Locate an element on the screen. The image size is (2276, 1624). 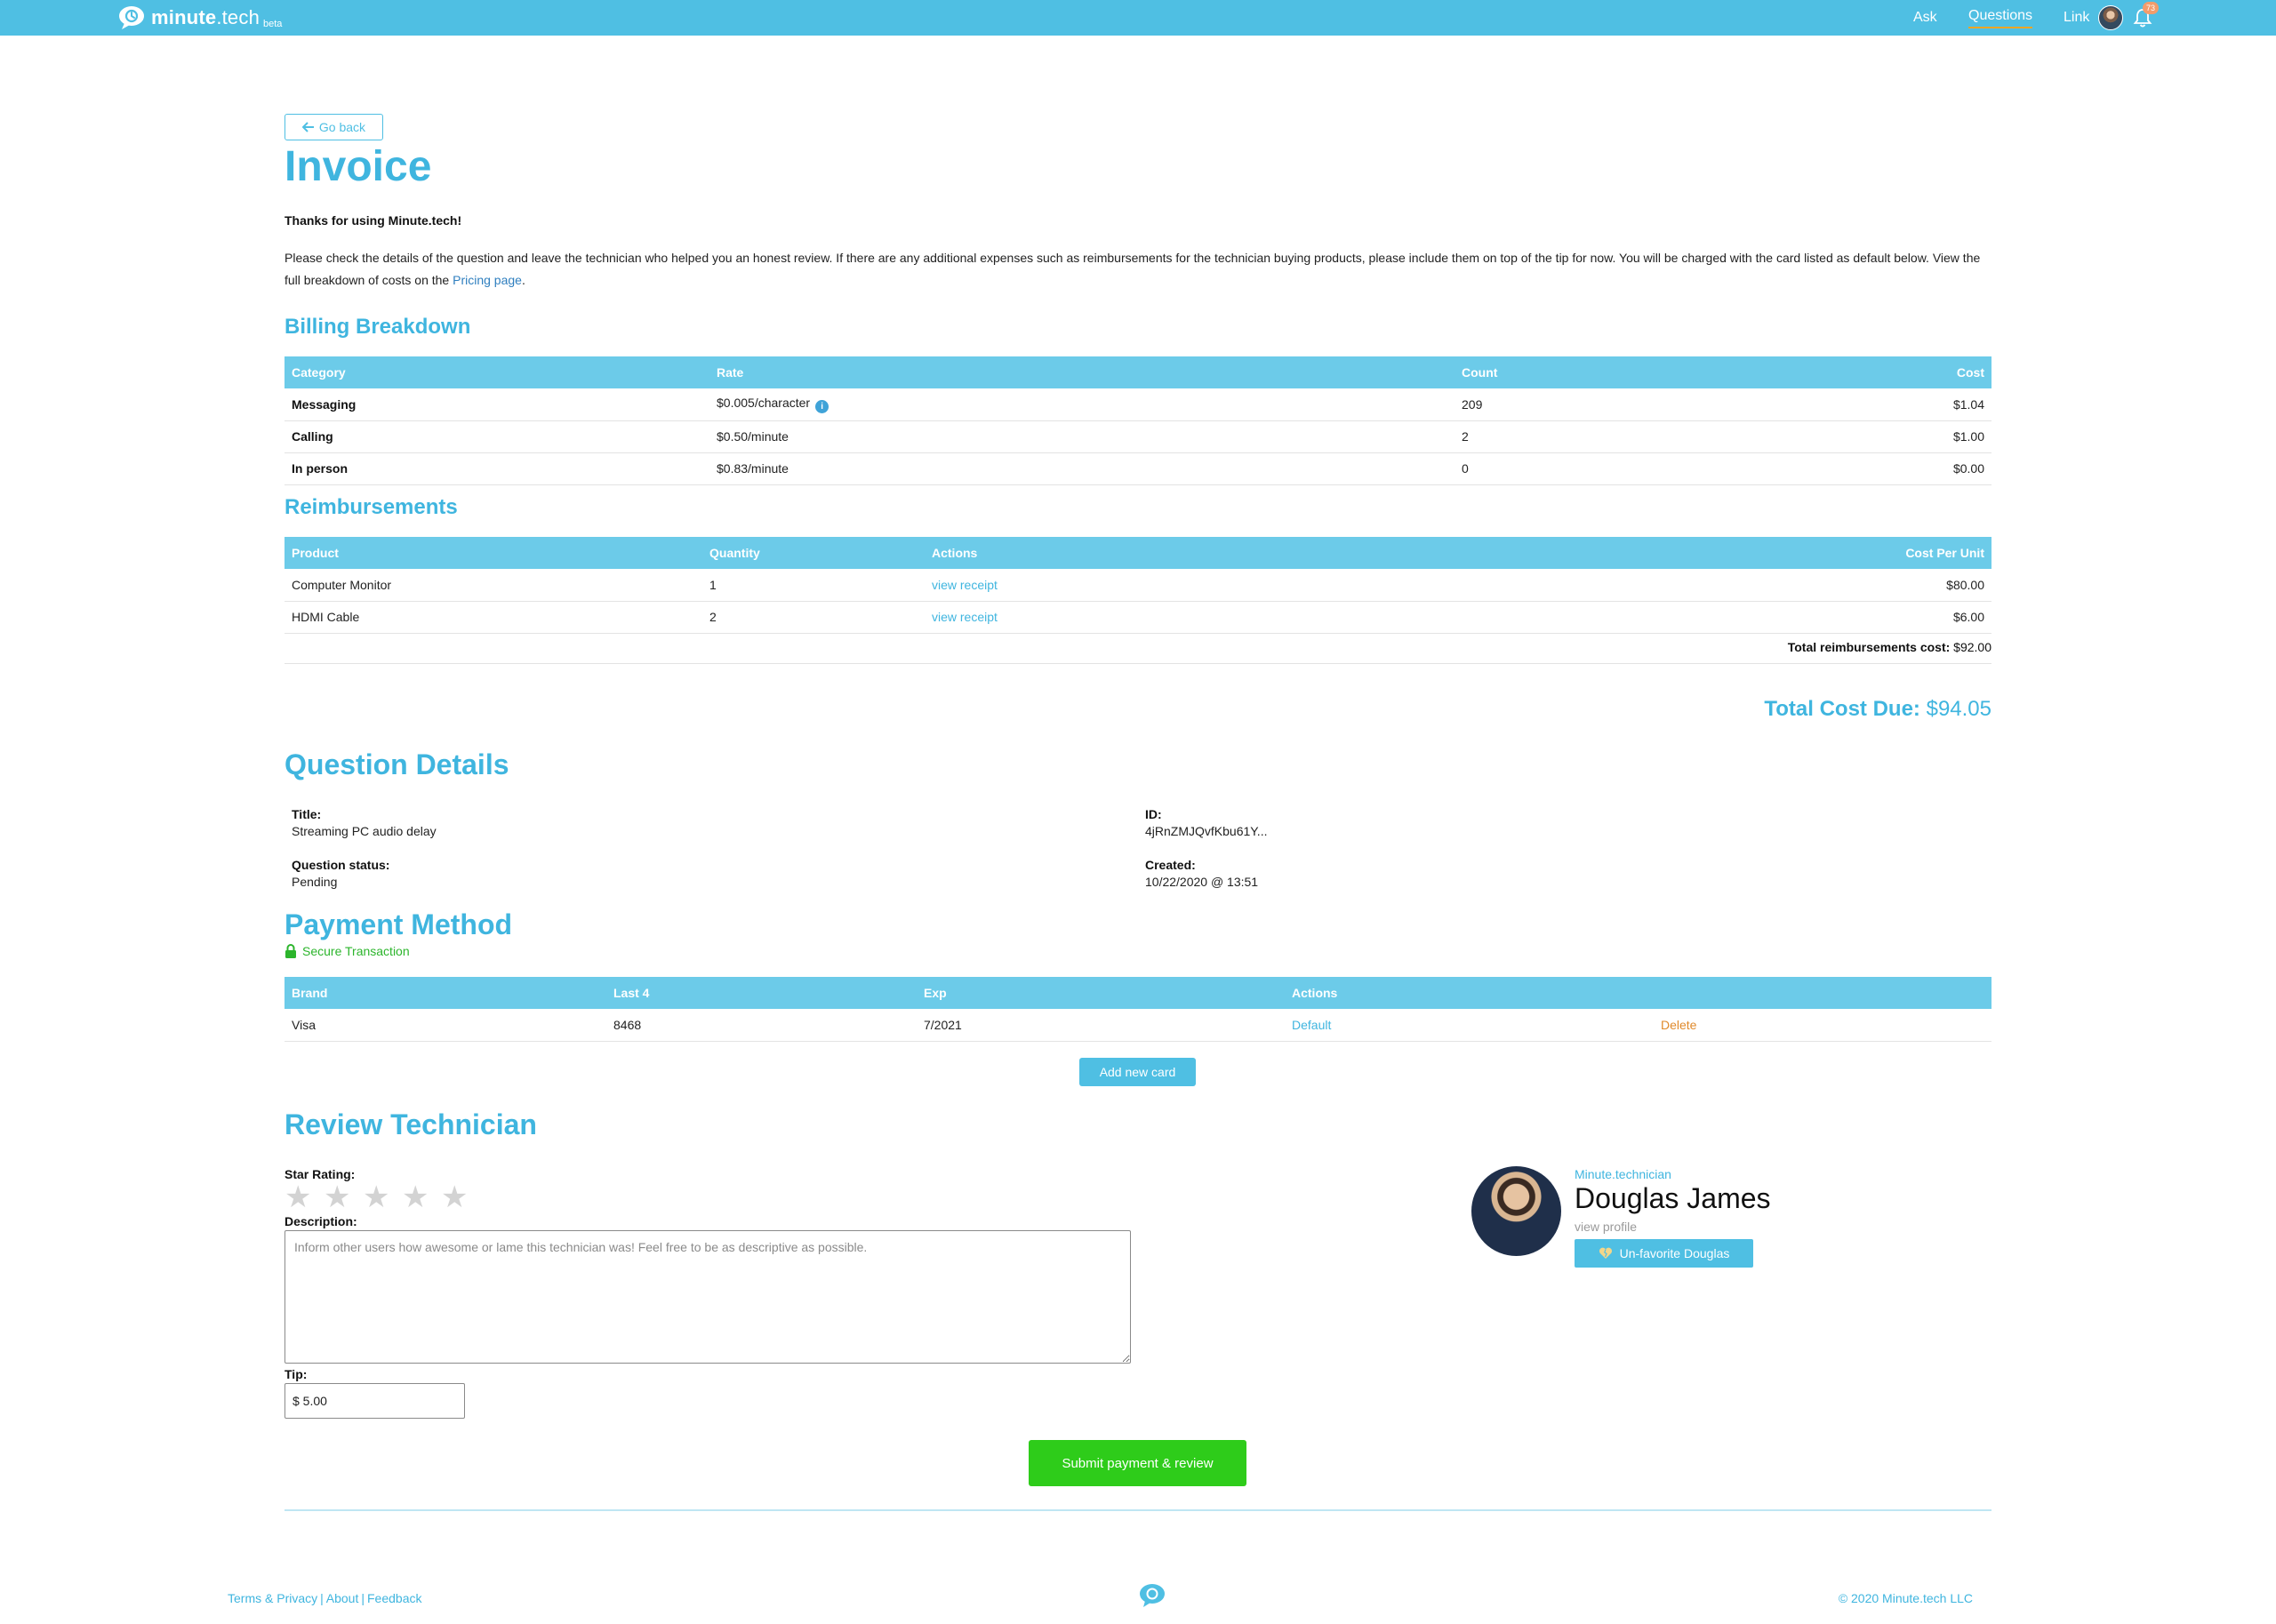
question-status-value: Pending is located at coordinates (315, 882).